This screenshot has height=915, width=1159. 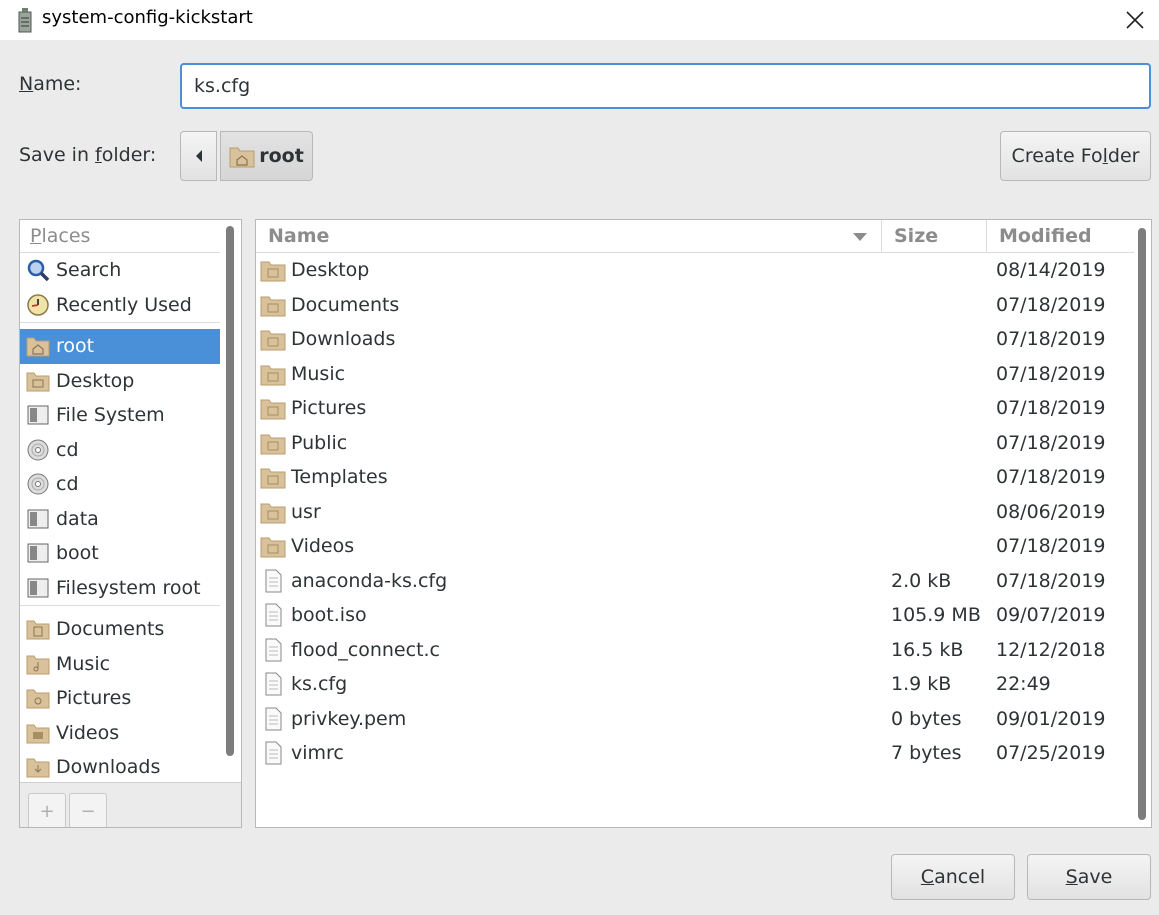 I want to click on videos-folder-icon, so click(x=38, y=734).